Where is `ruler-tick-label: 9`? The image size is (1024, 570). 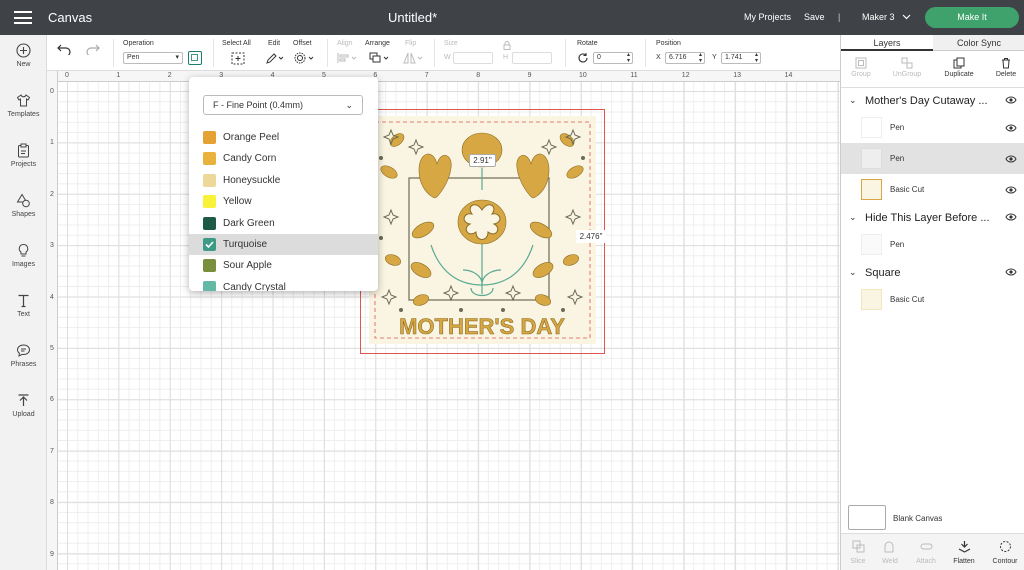
ruler-tick-label: 9 is located at coordinates (52, 554).